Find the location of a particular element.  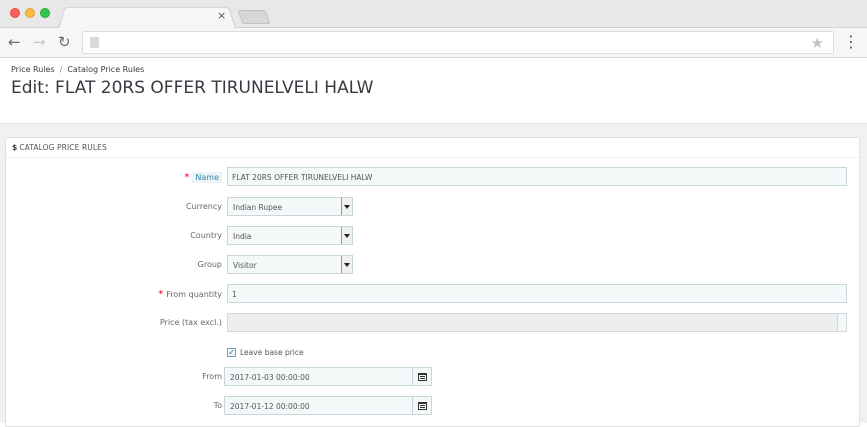

name-input: FLAT 20RS OFFER TIRUNELVELI HALW is located at coordinates (537, 176).